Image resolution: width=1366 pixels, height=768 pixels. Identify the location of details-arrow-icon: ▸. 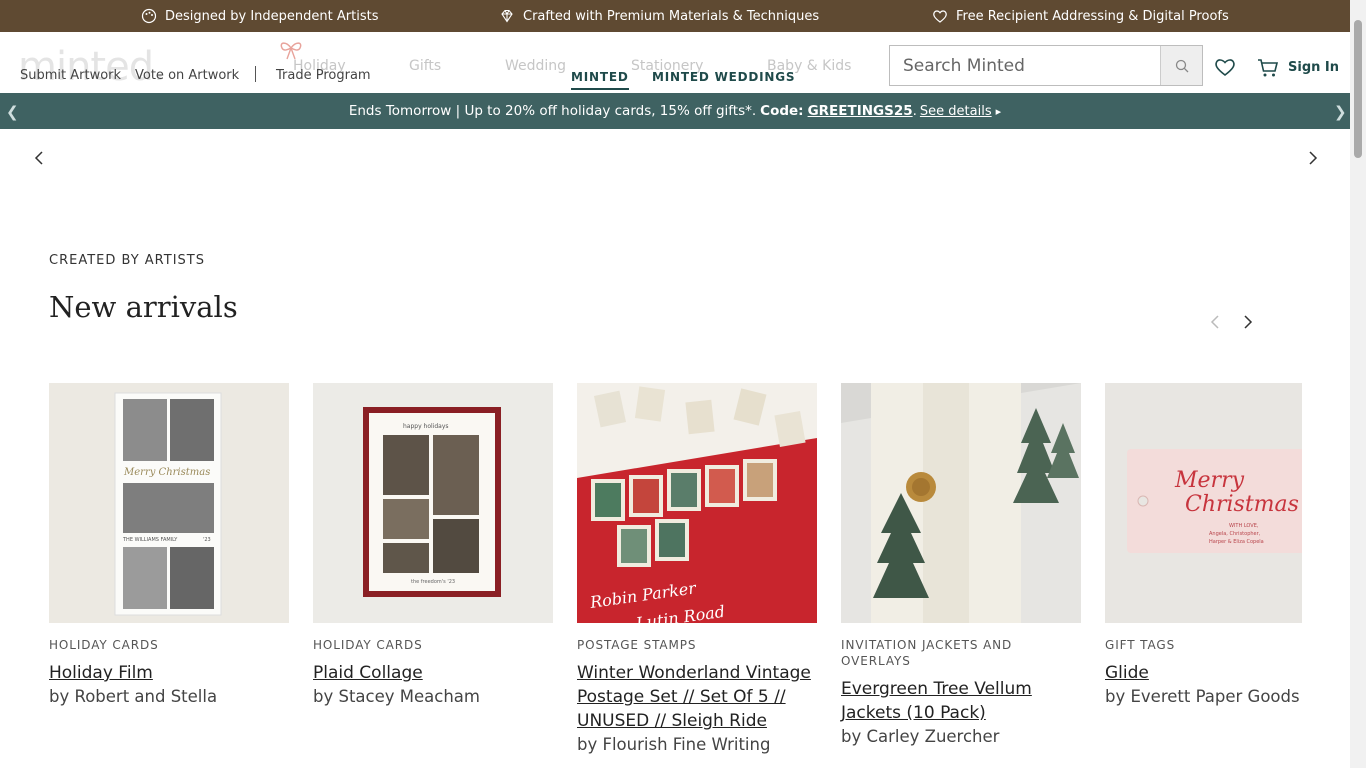
(998, 111).